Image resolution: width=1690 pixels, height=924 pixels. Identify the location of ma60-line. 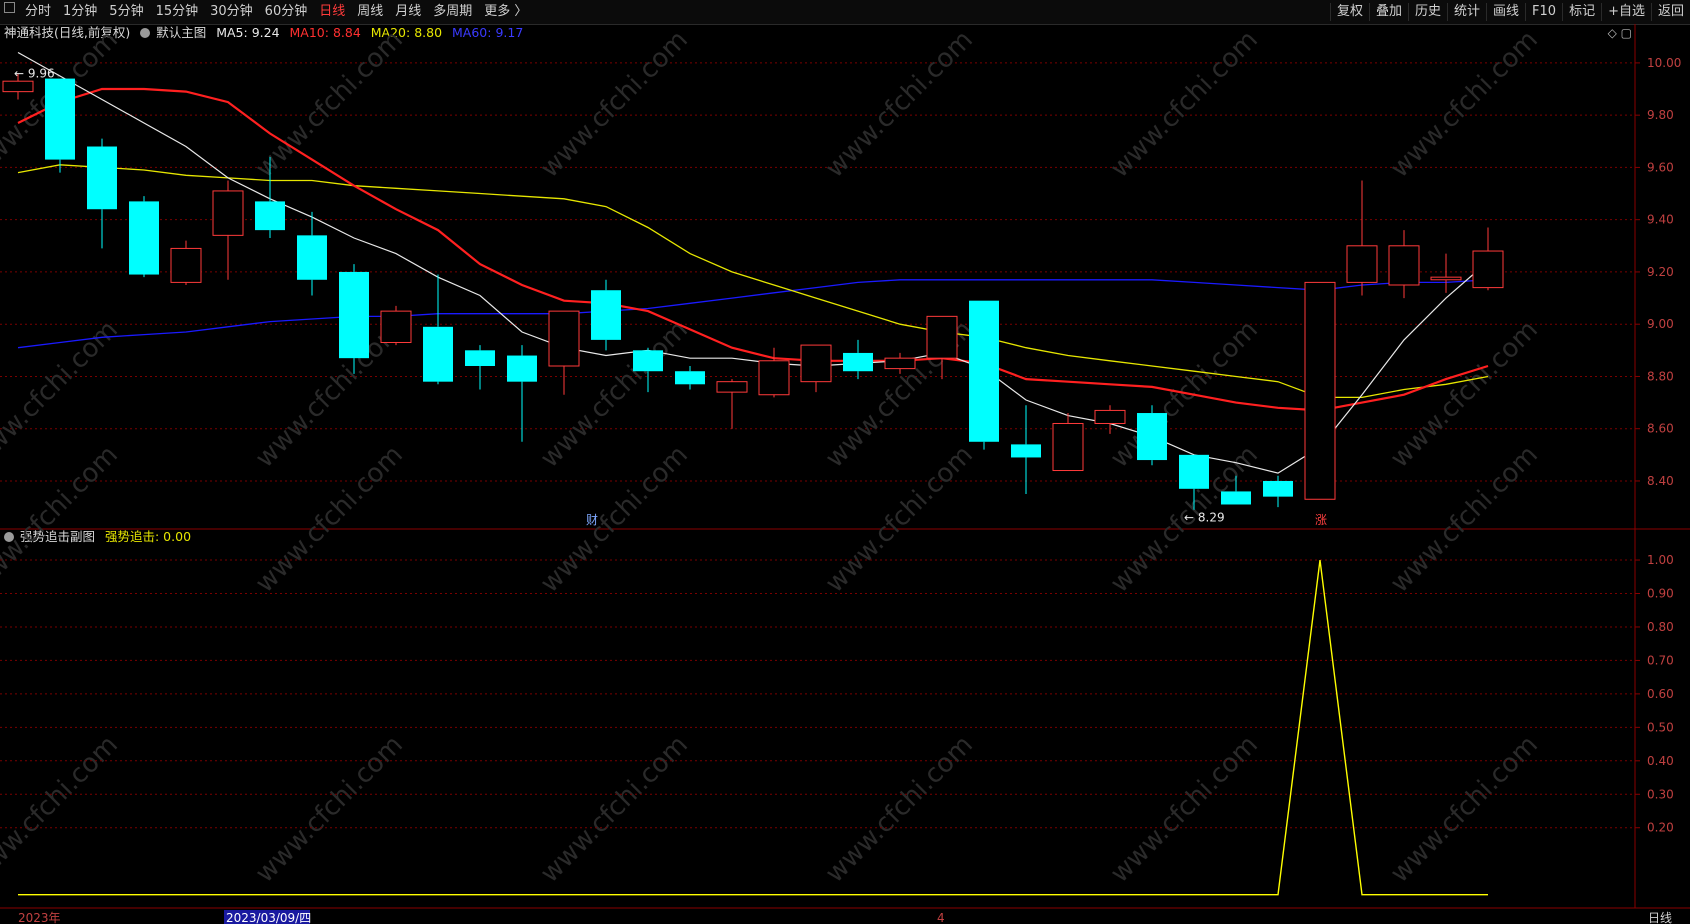
(753, 314).